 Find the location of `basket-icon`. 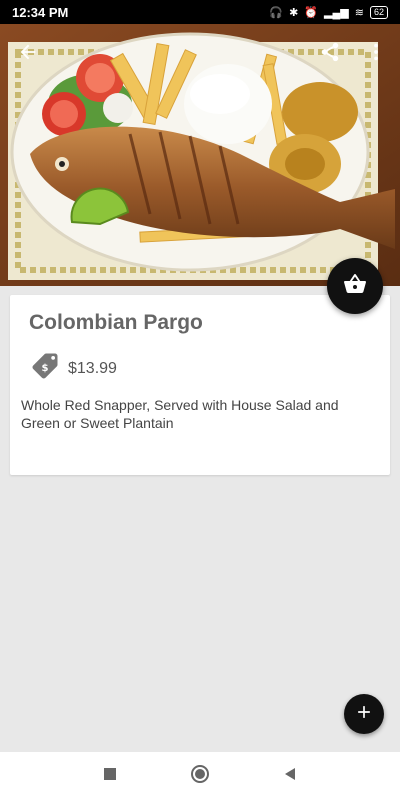

basket-icon is located at coordinates (355, 286).